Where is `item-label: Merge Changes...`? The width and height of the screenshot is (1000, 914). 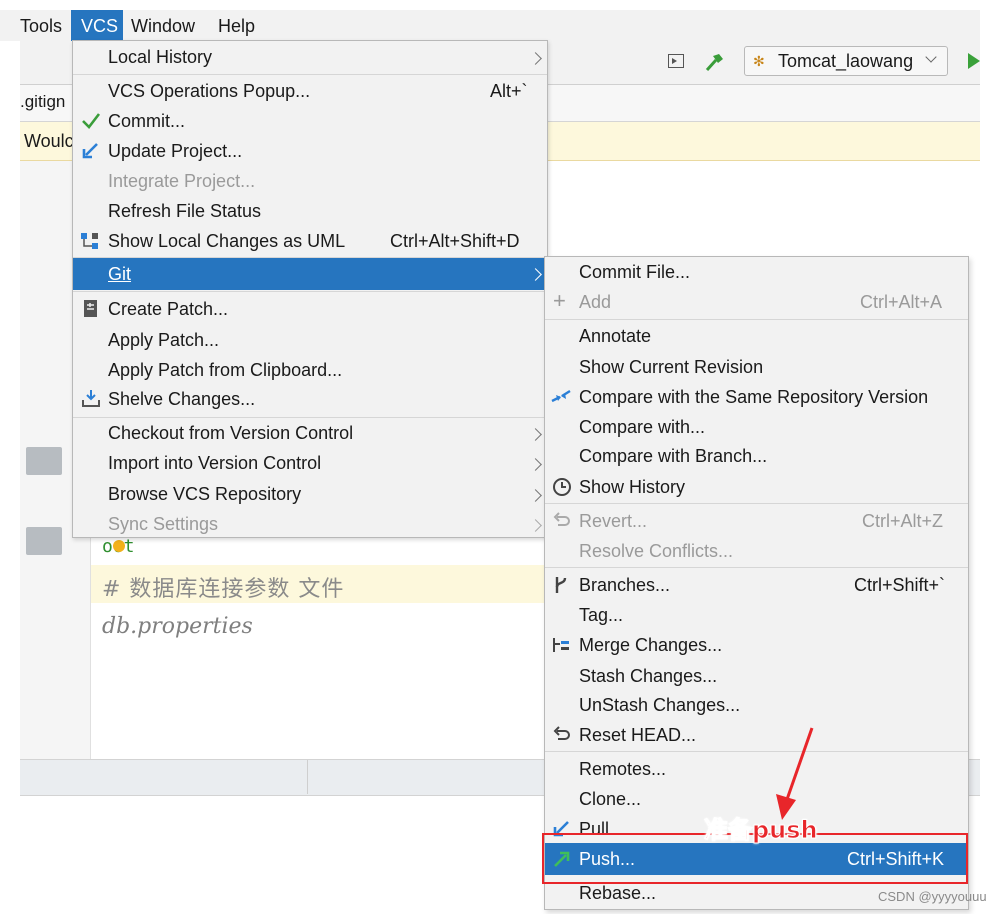
item-label: Merge Changes... is located at coordinates (651, 645).